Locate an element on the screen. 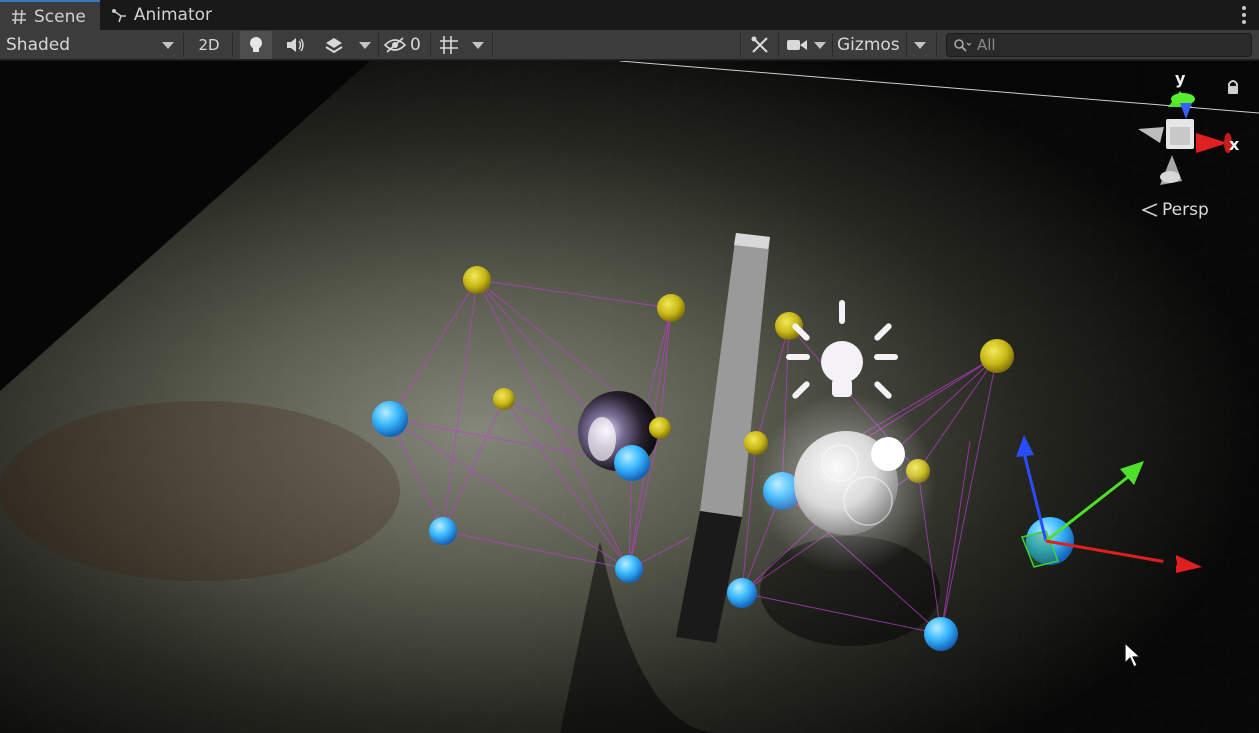 This screenshot has width=1259, height=733. gizmos-dropdown is located at coordinates (920, 45).